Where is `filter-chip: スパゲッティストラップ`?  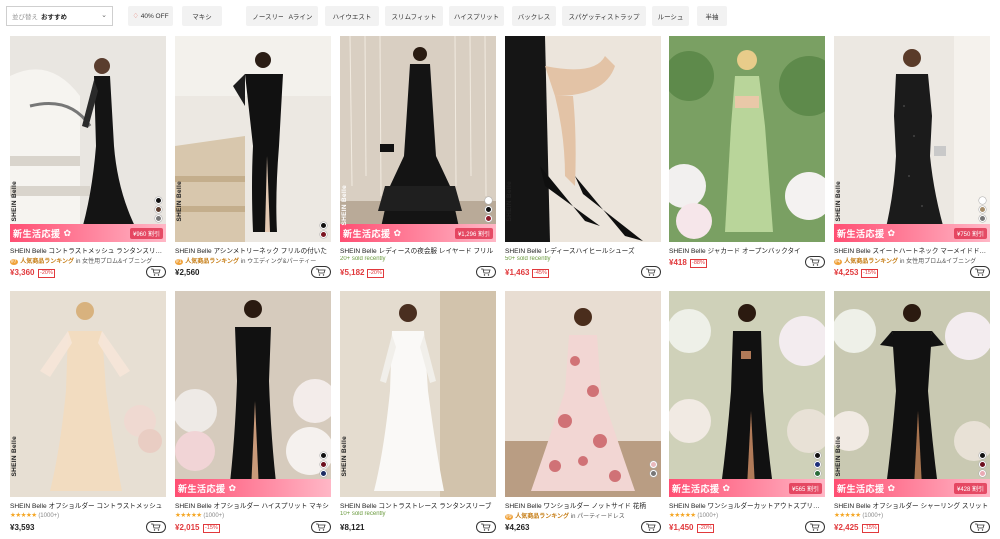
filter-chip: スパゲッティストラップ is located at coordinates (604, 16).